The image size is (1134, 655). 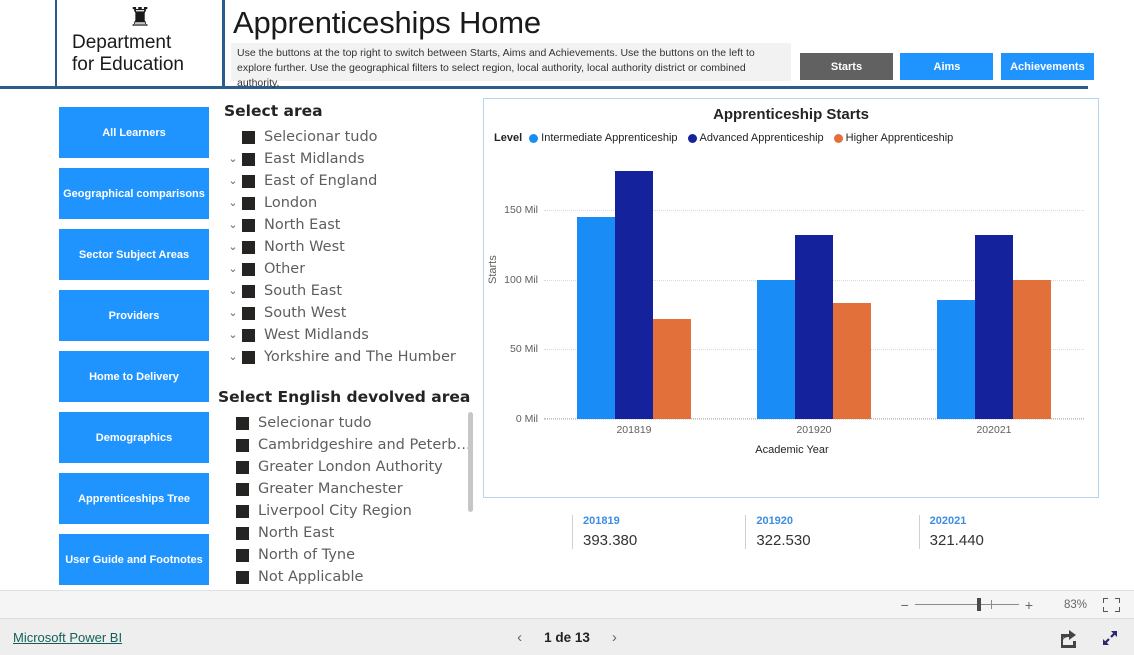 I want to click on chevron-placeholder: ⌄, so click(x=227, y=445).